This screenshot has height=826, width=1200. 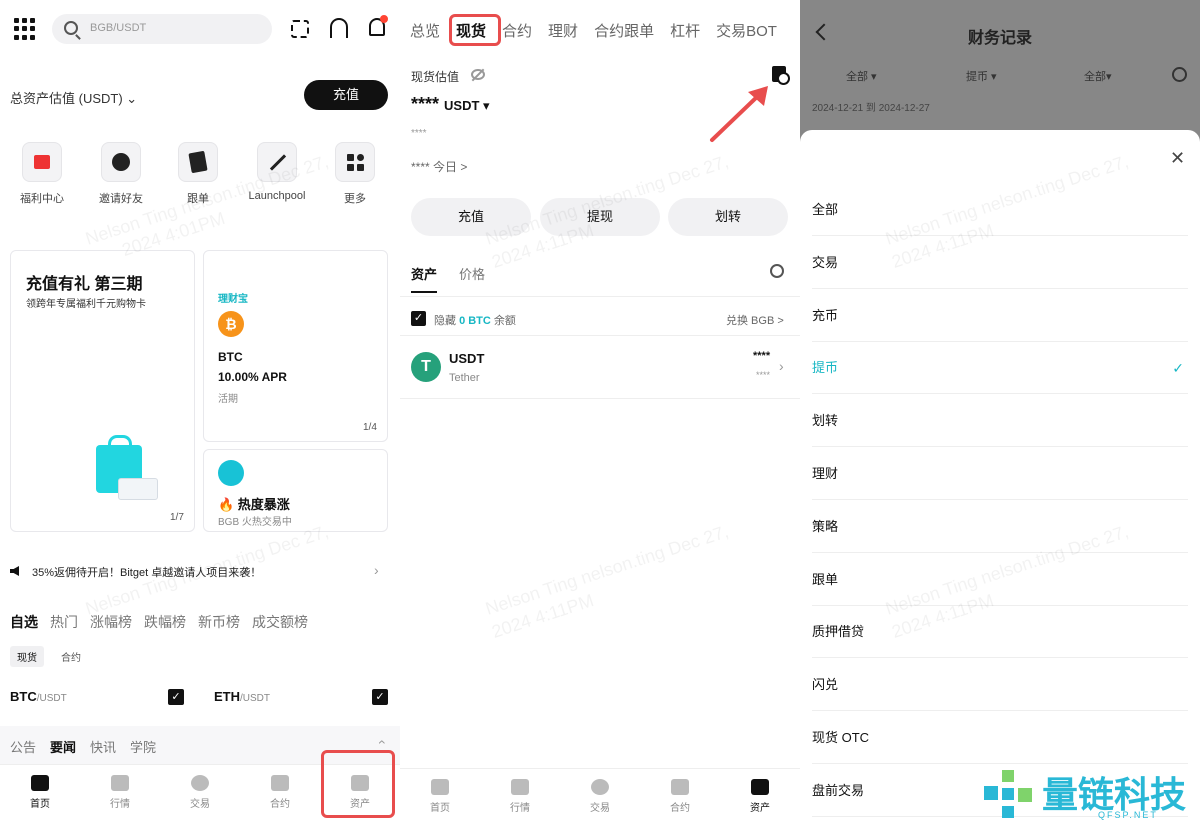 What do you see at coordinates (781, 75) in the screenshot?
I see `financial-records-icon` at bounding box center [781, 75].